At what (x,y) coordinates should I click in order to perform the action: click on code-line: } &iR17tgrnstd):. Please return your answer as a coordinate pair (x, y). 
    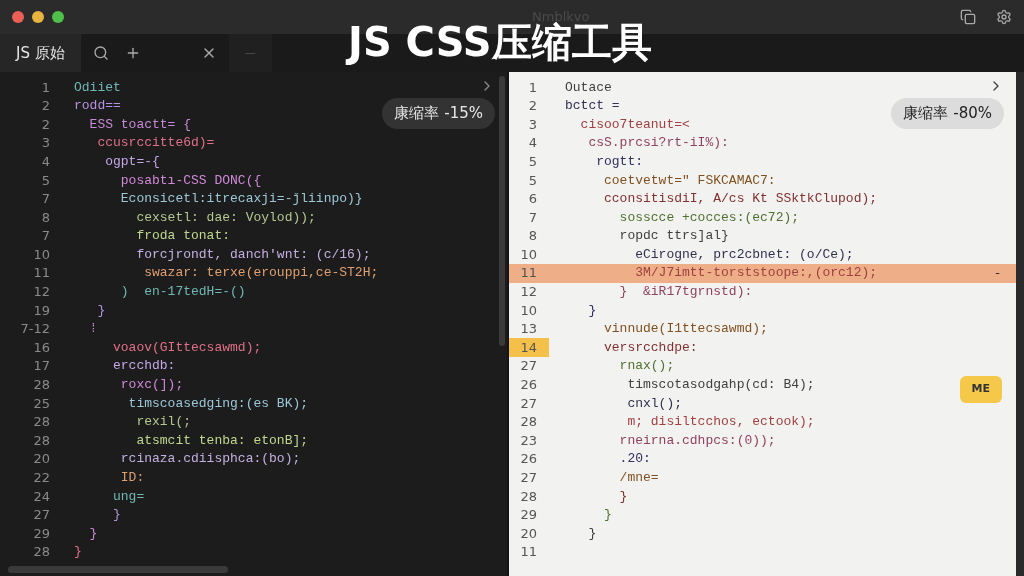
    Looking at the image, I should click on (685, 292).